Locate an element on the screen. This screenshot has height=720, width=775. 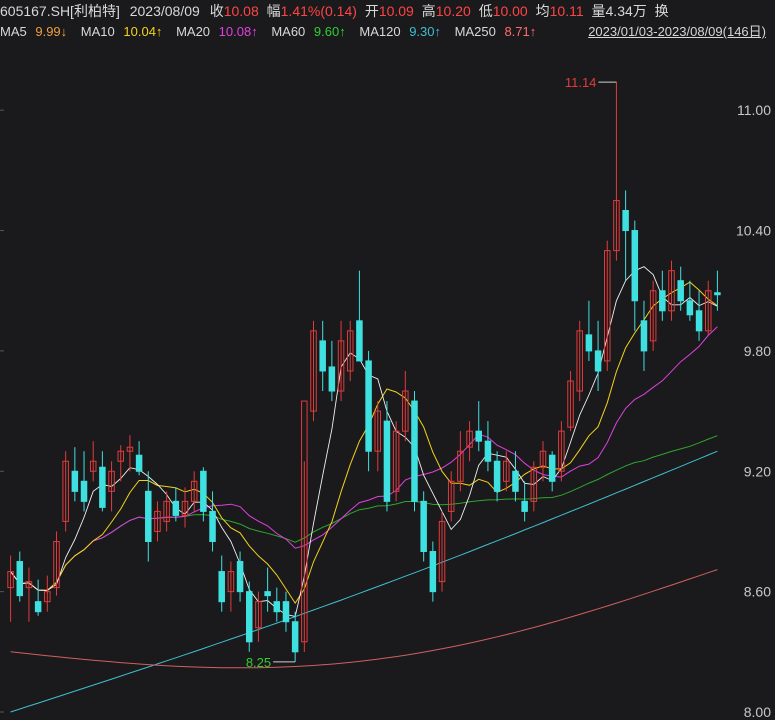
ma60-value: 9.60↑ is located at coordinates (329, 31).